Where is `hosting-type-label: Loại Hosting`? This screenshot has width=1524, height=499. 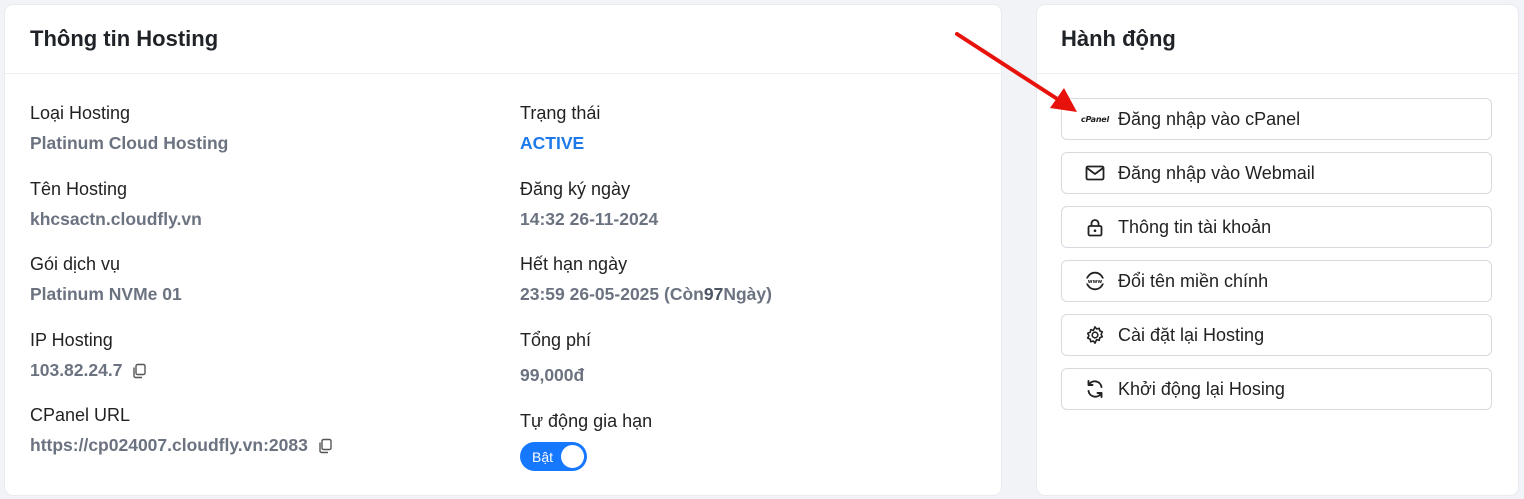
hosting-type-label: Loại Hosting is located at coordinates (80, 113).